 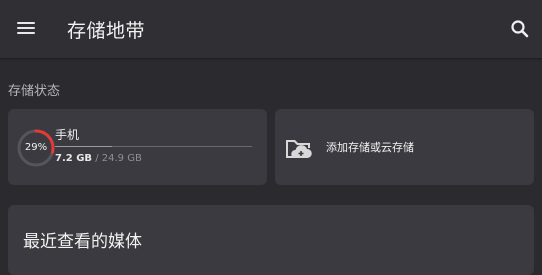 I want to click on add-storage-card: 添加存储或云存储, so click(x=404, y=147).